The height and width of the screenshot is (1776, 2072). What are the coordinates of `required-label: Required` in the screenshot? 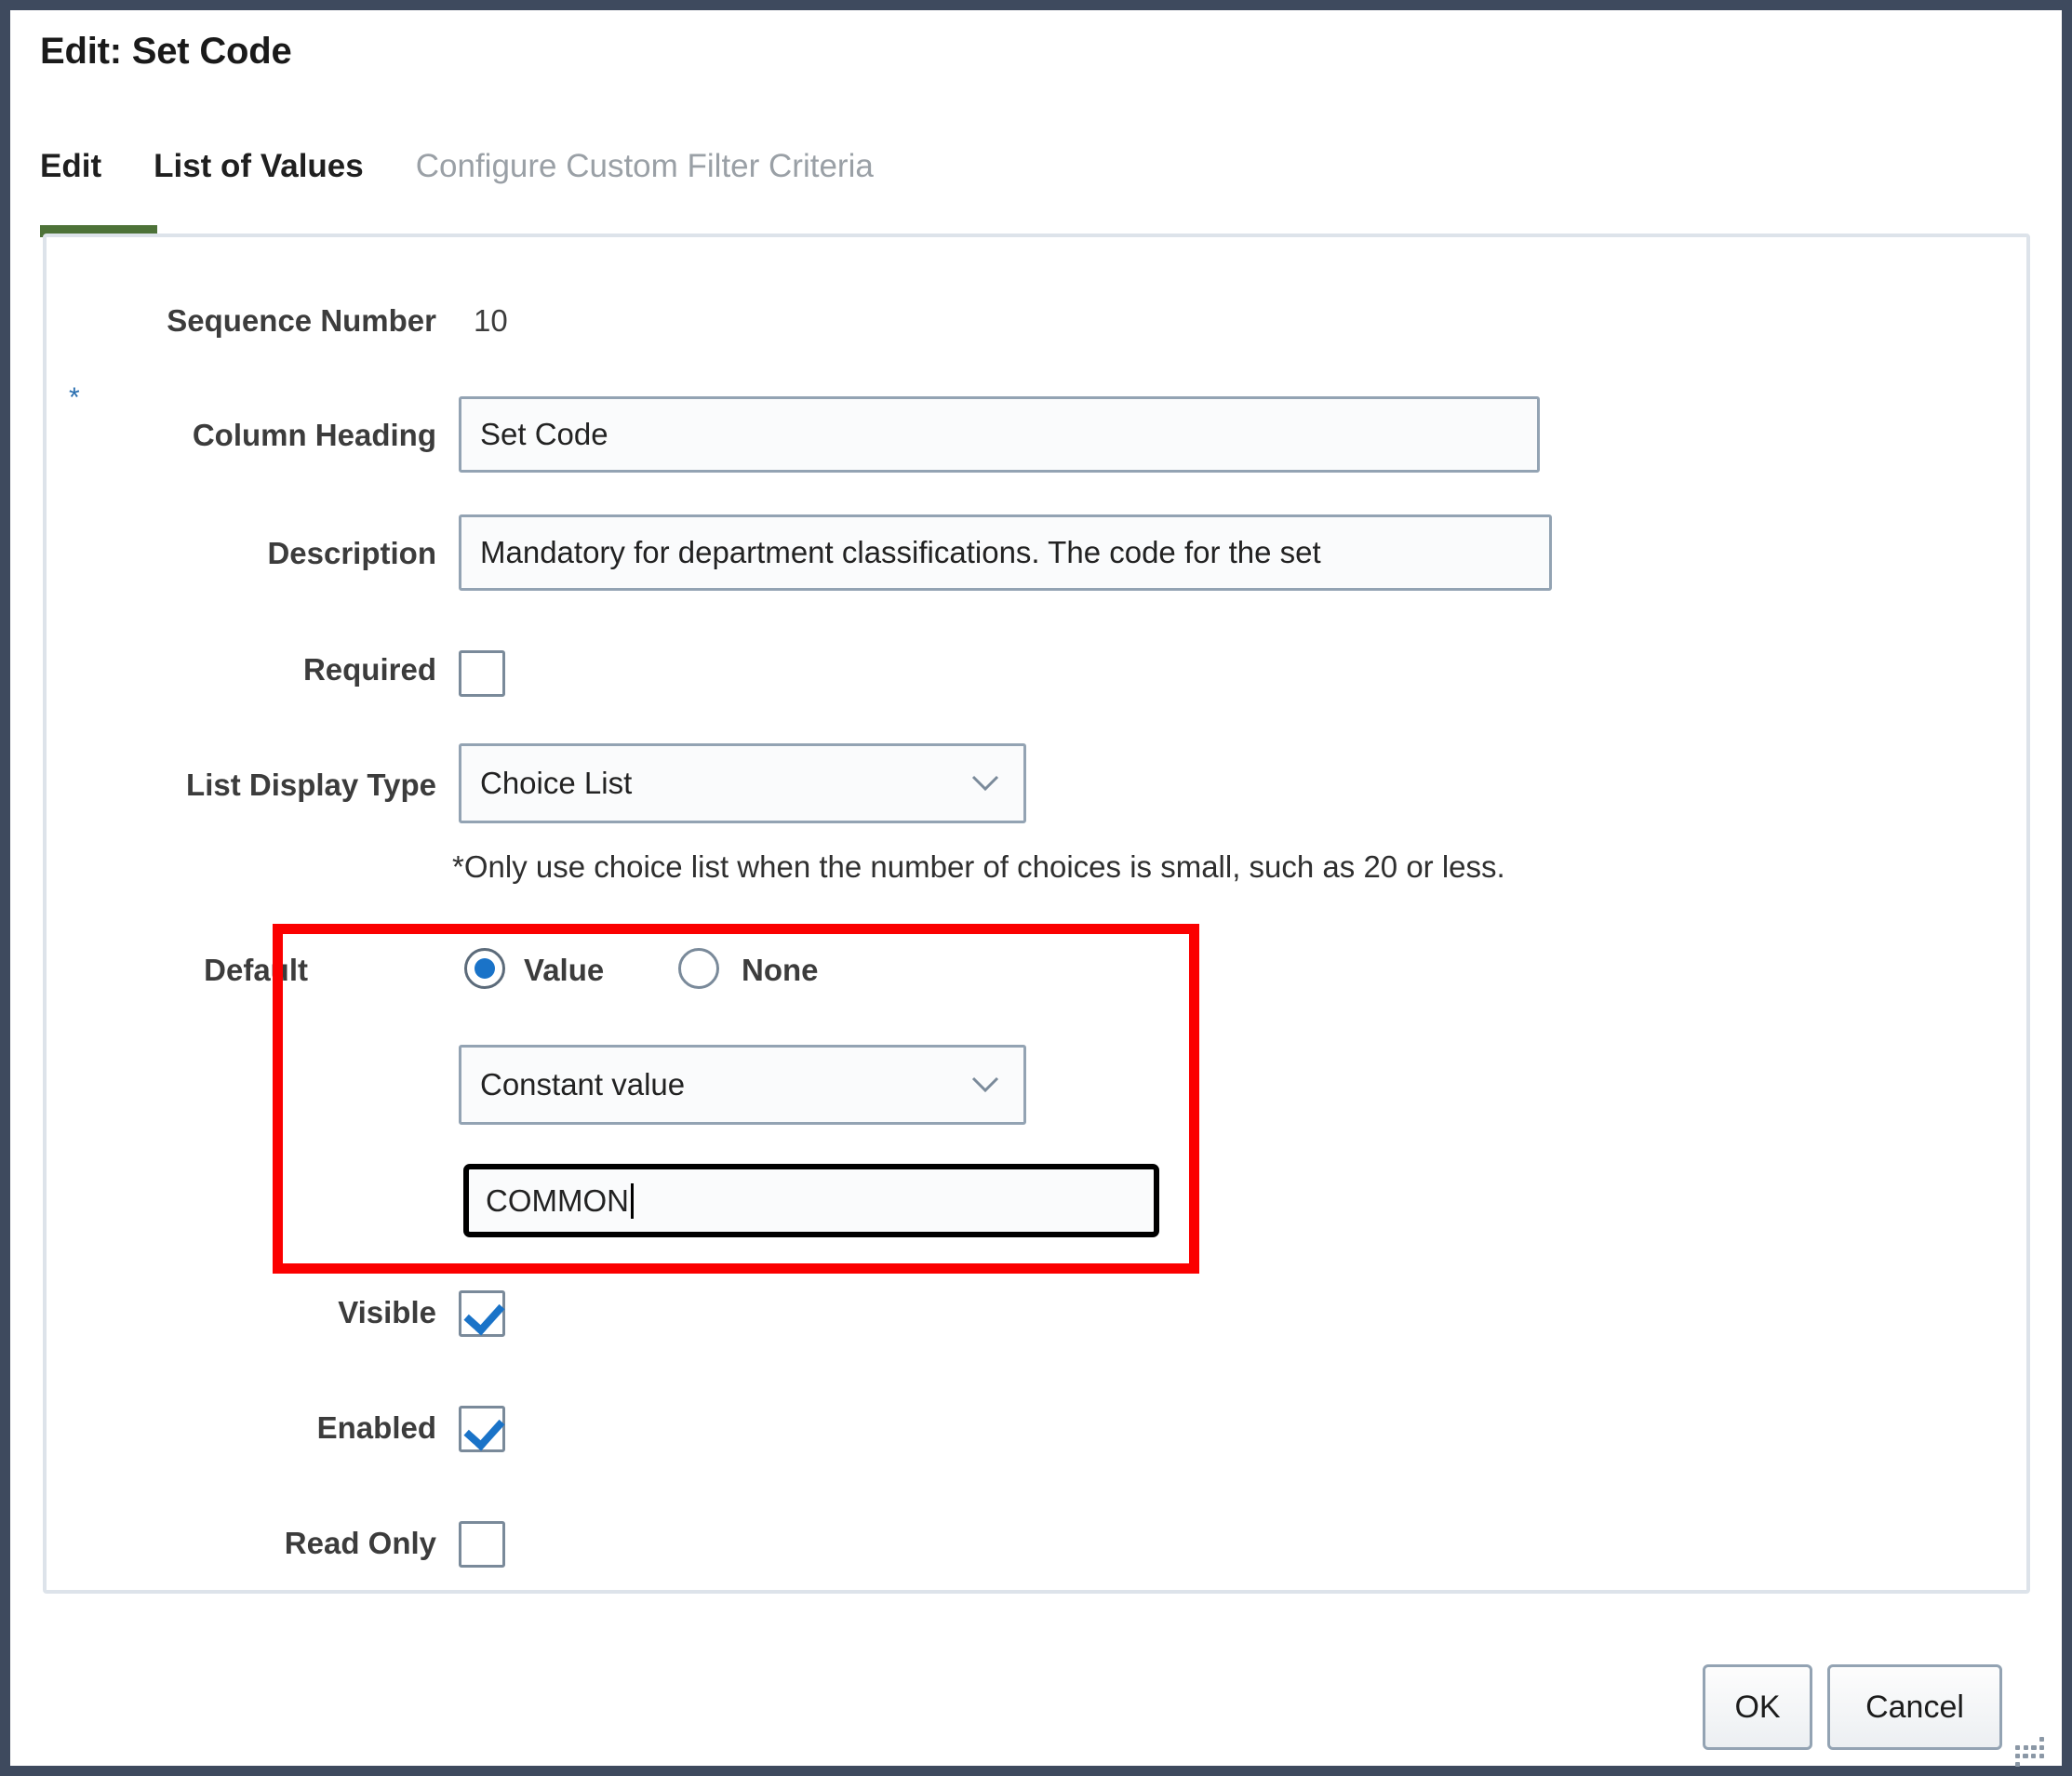 It's located at (369, 669).